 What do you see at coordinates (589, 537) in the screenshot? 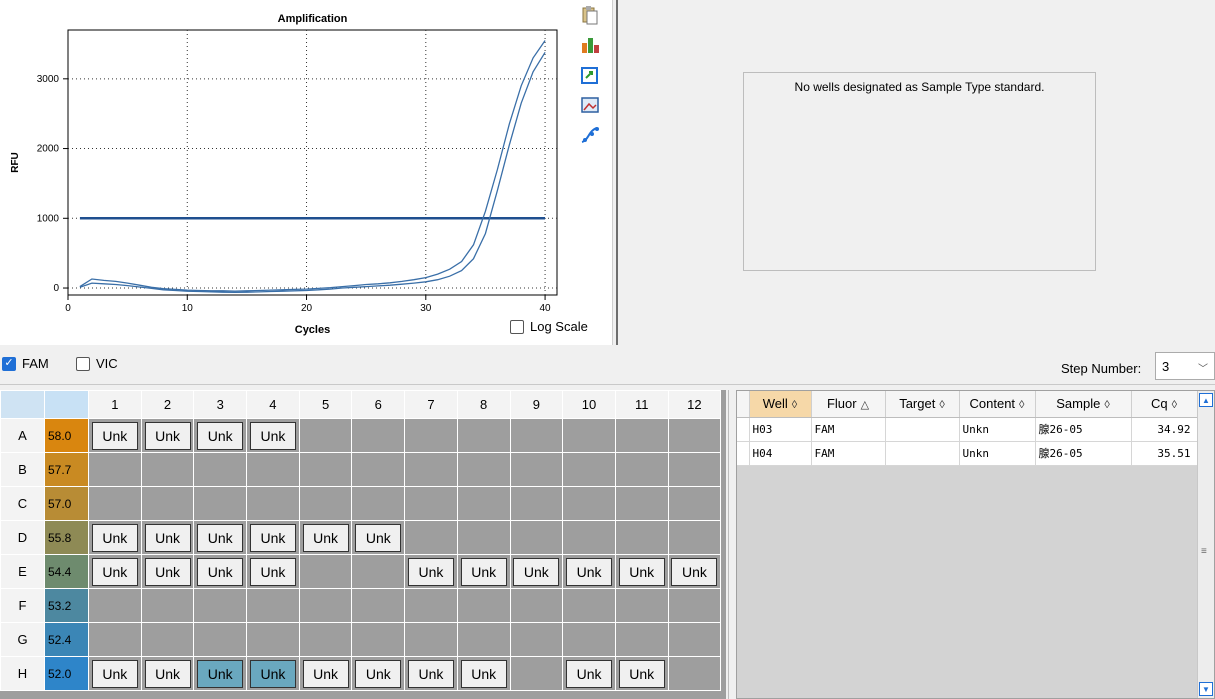
I see `well-D10` at bounding box center [589, 537].